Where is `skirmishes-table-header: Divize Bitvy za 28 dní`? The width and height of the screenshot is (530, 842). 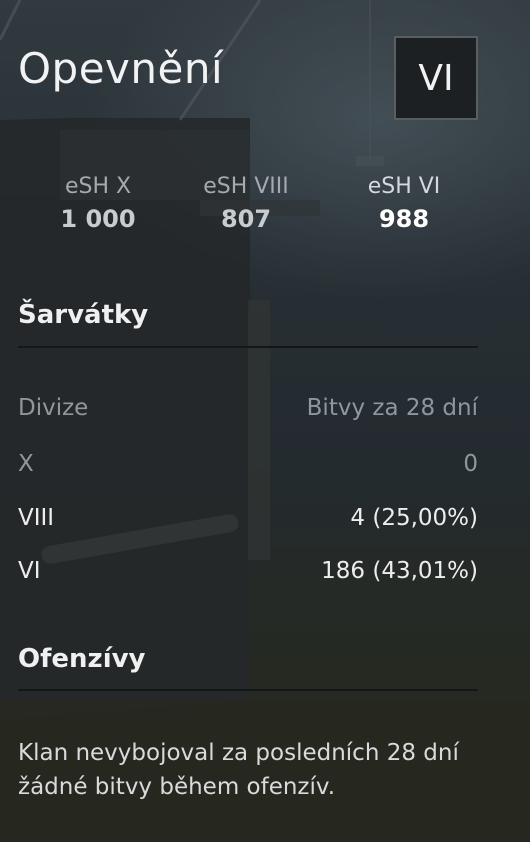
skirmishes-table-header: Divize Bitvy za 28 dní is located at coordinates (248, 410).